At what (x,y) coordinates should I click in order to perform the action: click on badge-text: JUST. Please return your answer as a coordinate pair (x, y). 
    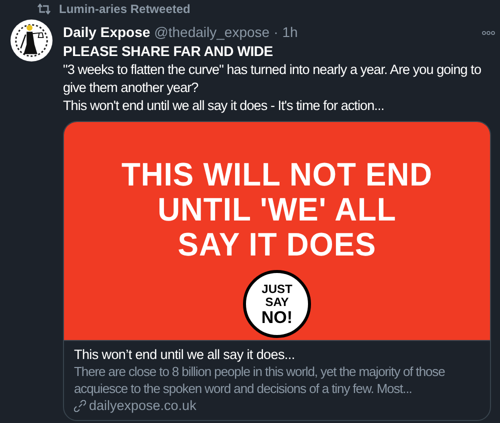
    Looking at the image, I should click on (277, 289).